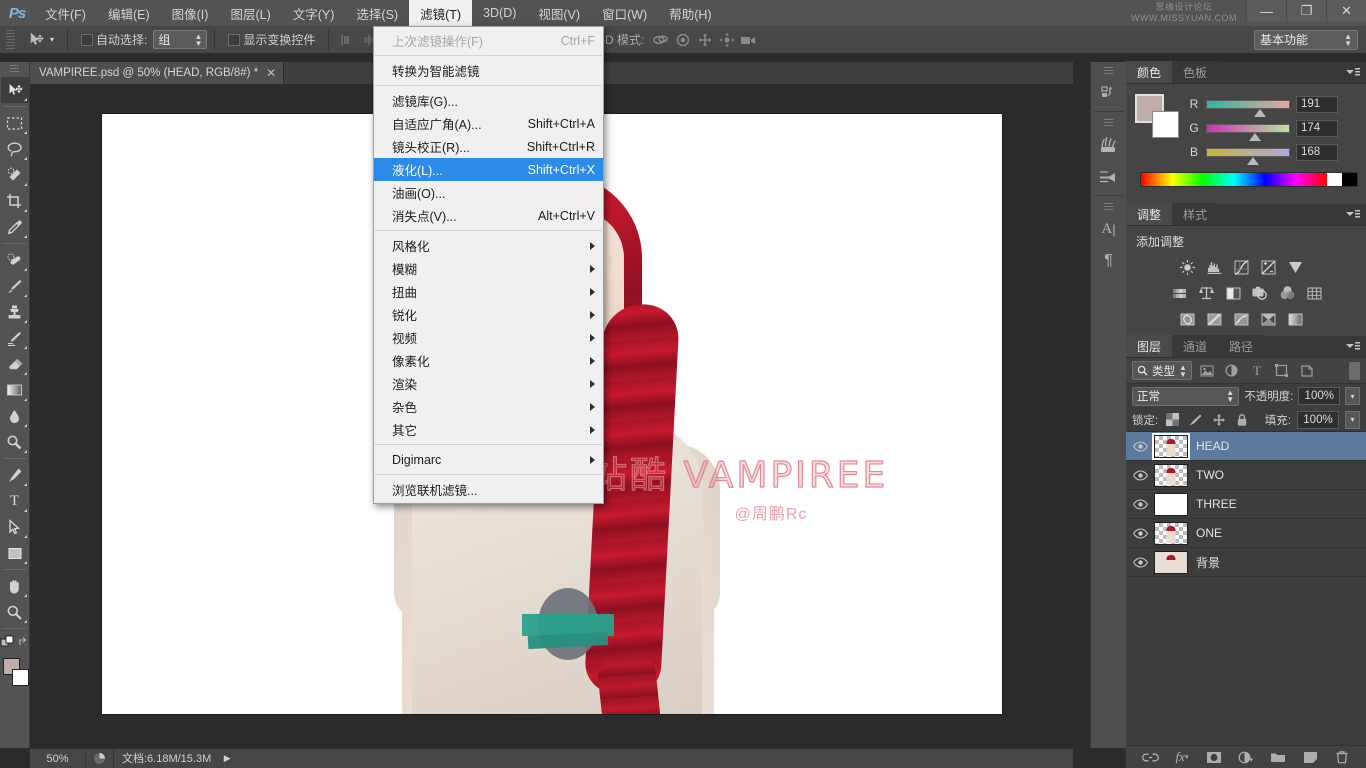 This screenshot has width=1366, height=768. I want to click on menu-edit: 编辑(E), so click(129, 13).